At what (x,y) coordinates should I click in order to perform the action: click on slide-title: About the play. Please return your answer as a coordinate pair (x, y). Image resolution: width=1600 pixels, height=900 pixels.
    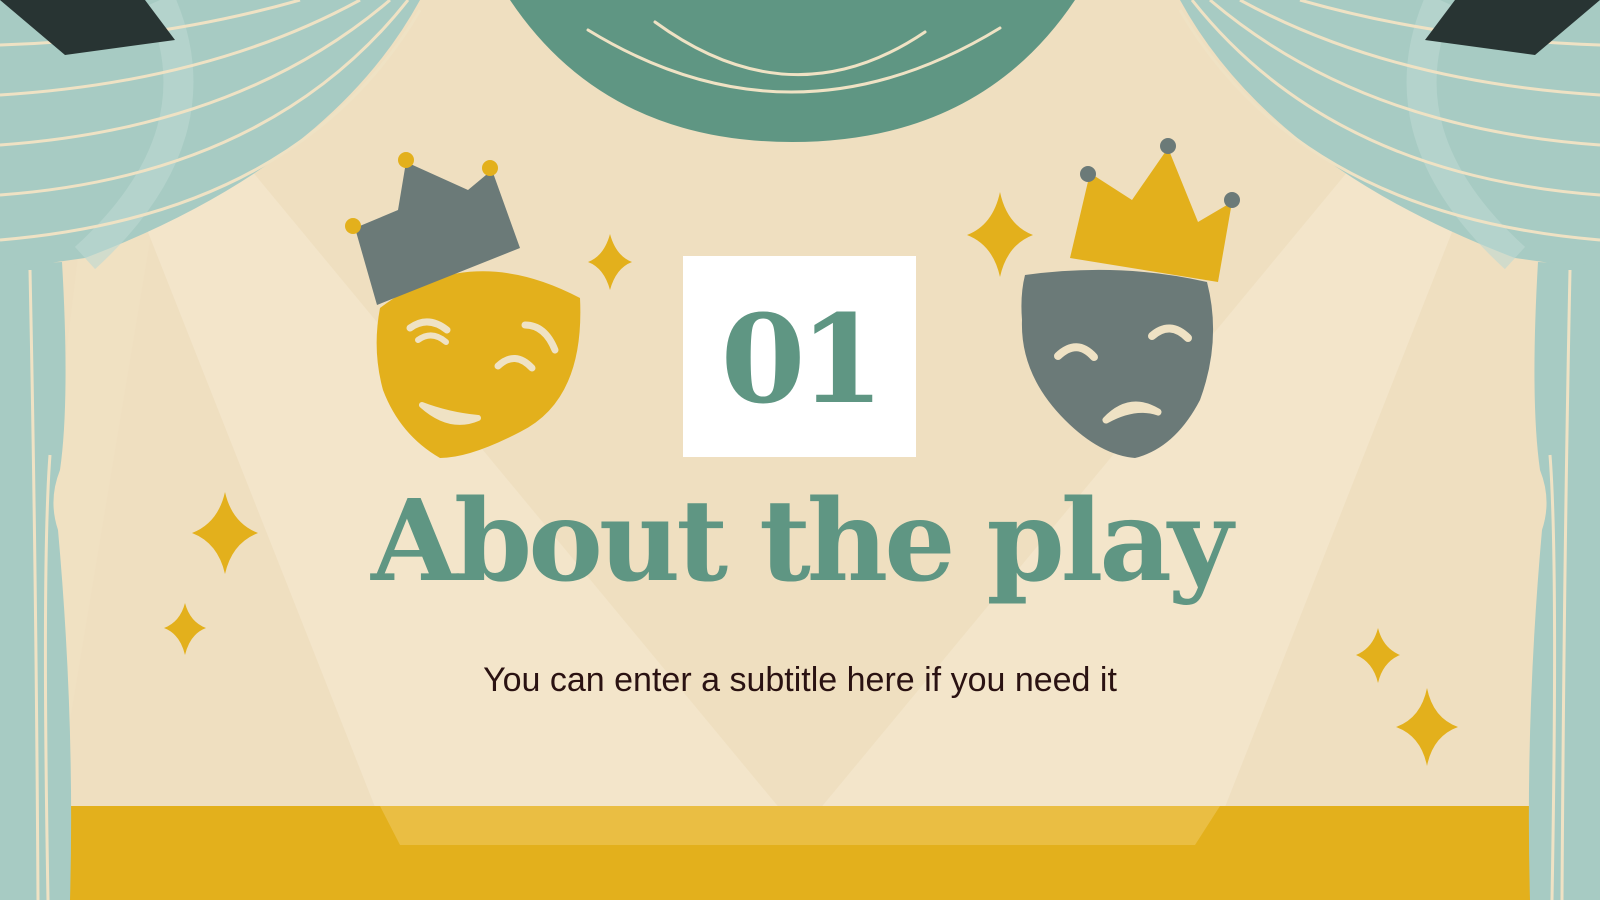
    Looking at the image, I should click on (800, 542).